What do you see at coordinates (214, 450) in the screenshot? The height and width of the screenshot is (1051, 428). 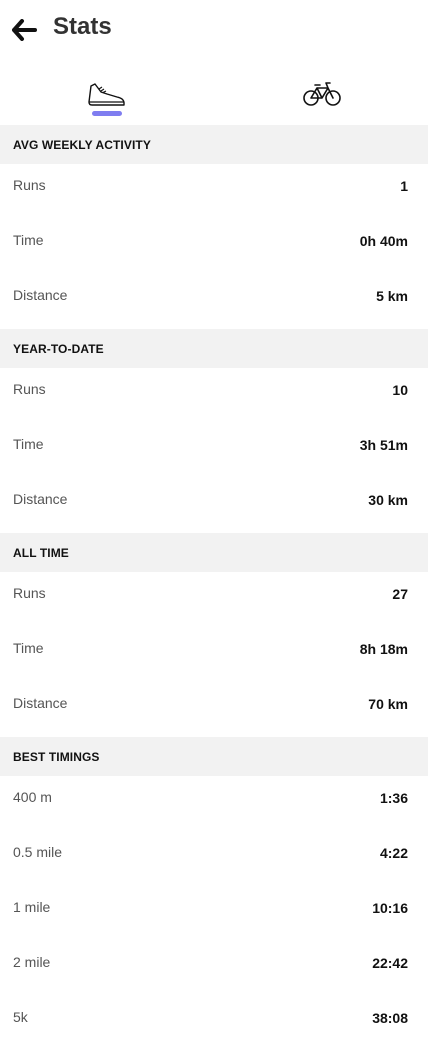 I see `stat-row: Time 3h 51m` at bounding box center [214, 450].